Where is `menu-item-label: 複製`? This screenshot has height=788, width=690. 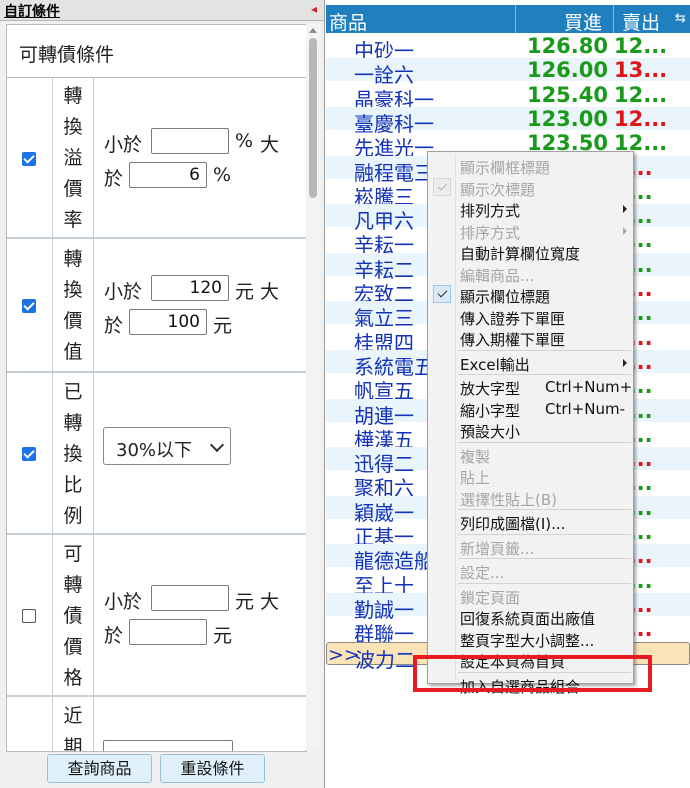 menu-item-label: 複製 is located at coordinates (475, 456).